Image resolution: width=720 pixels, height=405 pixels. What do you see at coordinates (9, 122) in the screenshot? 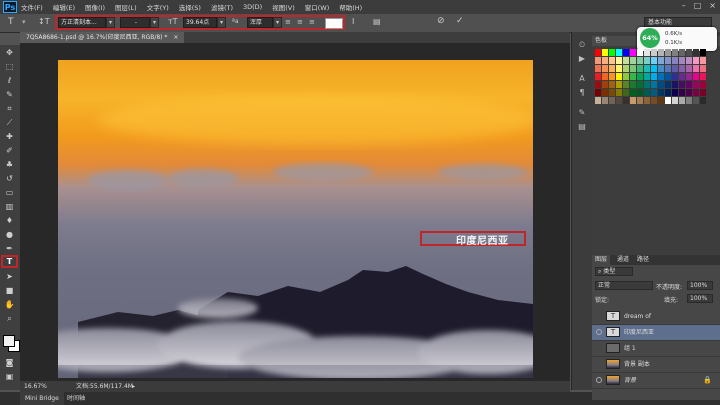
I see `eyedropper-tool-icon: ⟋` at bounding box center [9, 122].